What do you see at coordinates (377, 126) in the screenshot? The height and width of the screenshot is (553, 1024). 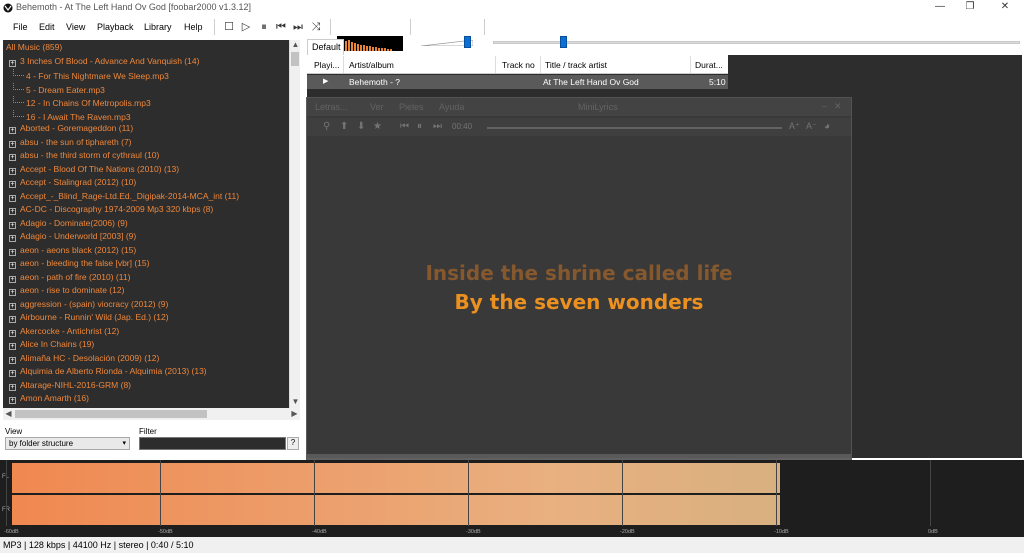 I see `star-icon: ★` at bounding box center [377, 126].